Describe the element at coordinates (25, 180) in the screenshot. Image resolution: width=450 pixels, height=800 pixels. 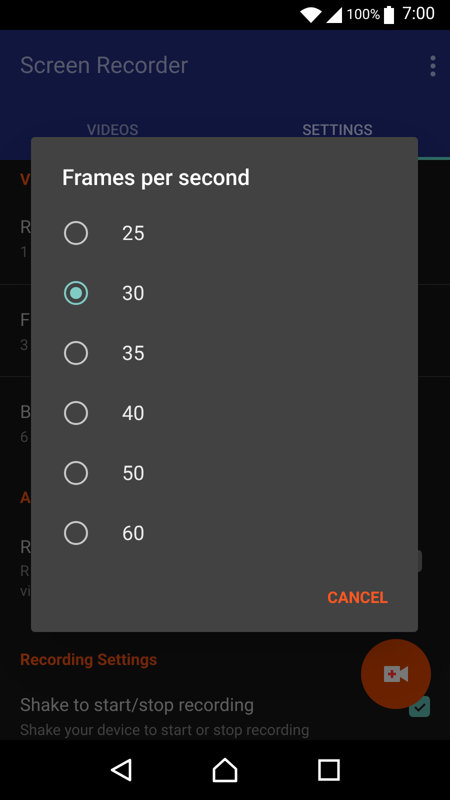
I see `section-header: V` at that location.